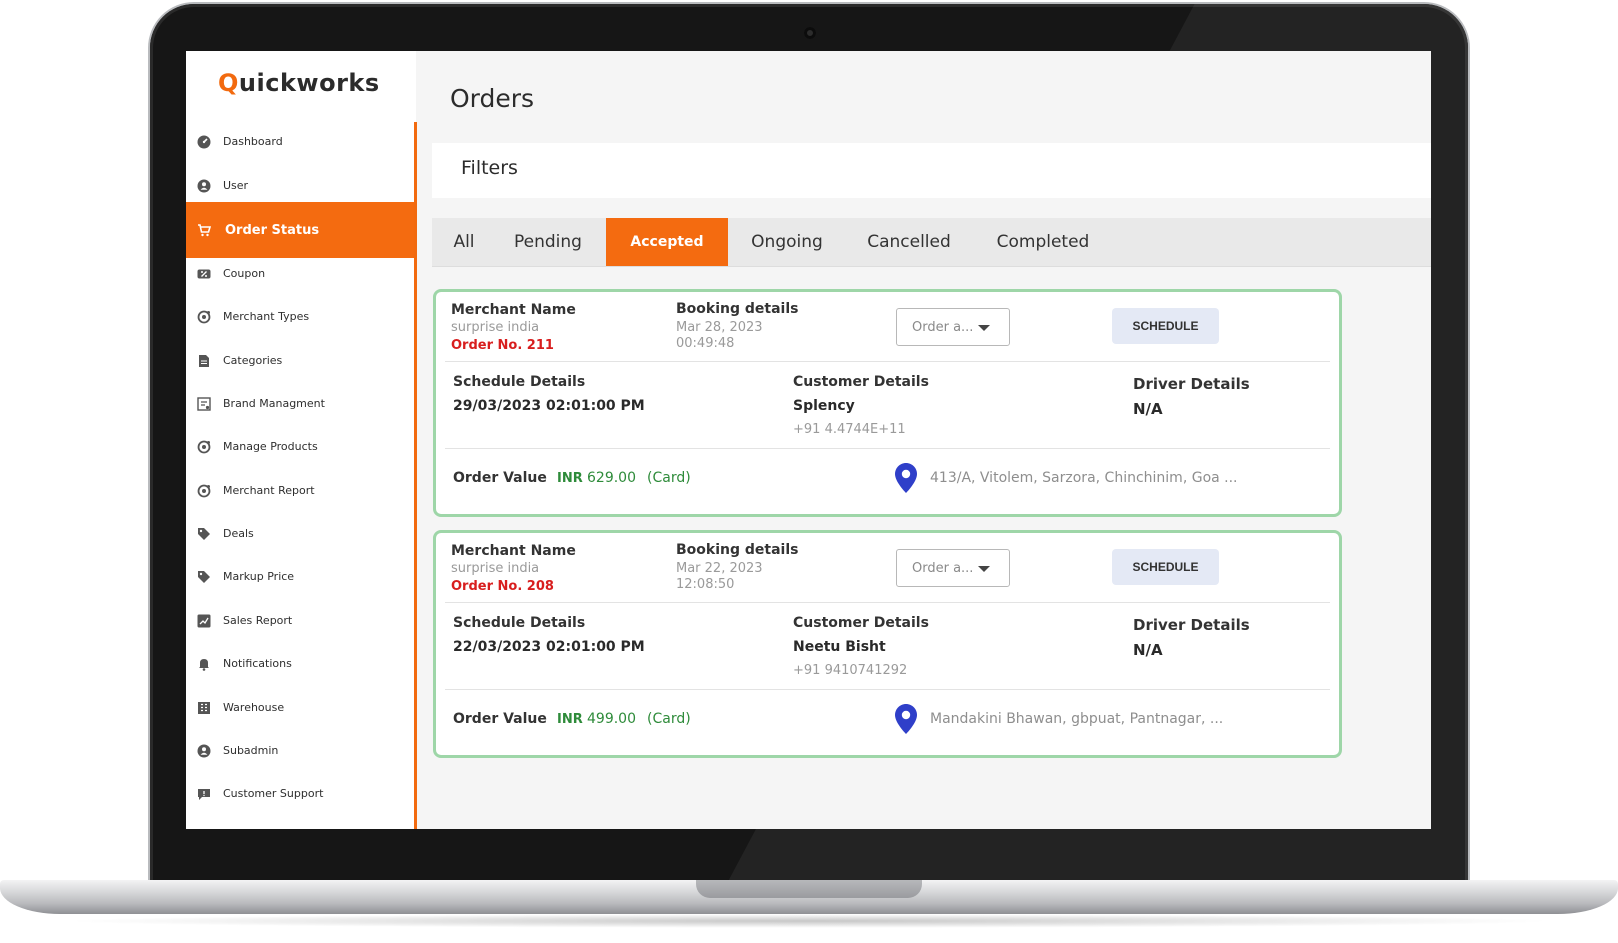 This screenshot has height=943, width=1618. Describe the element at coordinates (253, 360) in the screenshot. I see `sidebar-item-label: Categories` at that location.